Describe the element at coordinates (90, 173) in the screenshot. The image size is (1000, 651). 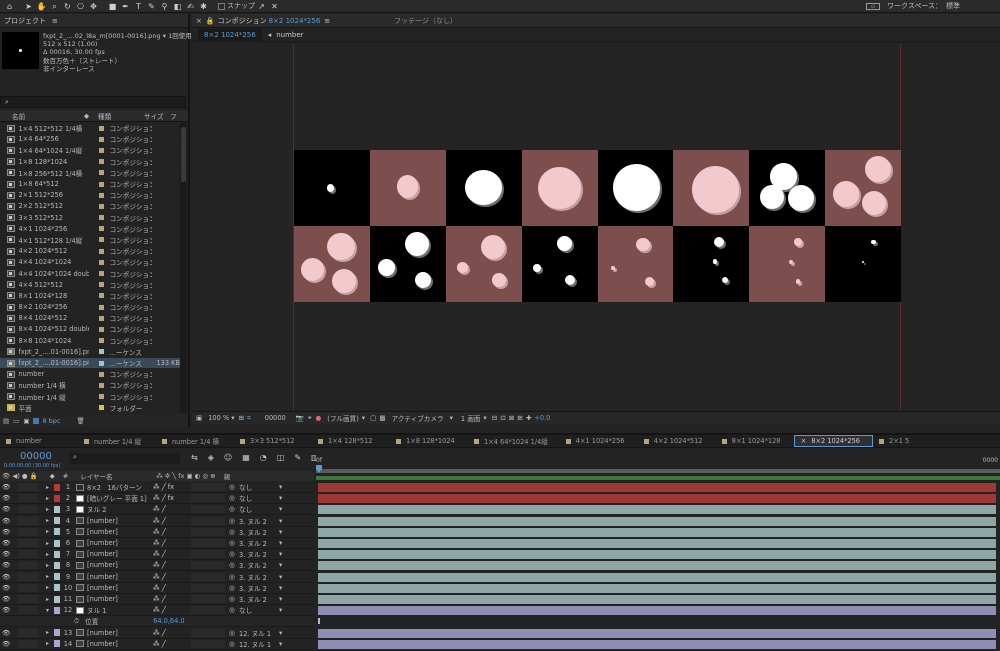
I see `project-item: 1×8 256*512 1/4横 コンポジション` at that location.